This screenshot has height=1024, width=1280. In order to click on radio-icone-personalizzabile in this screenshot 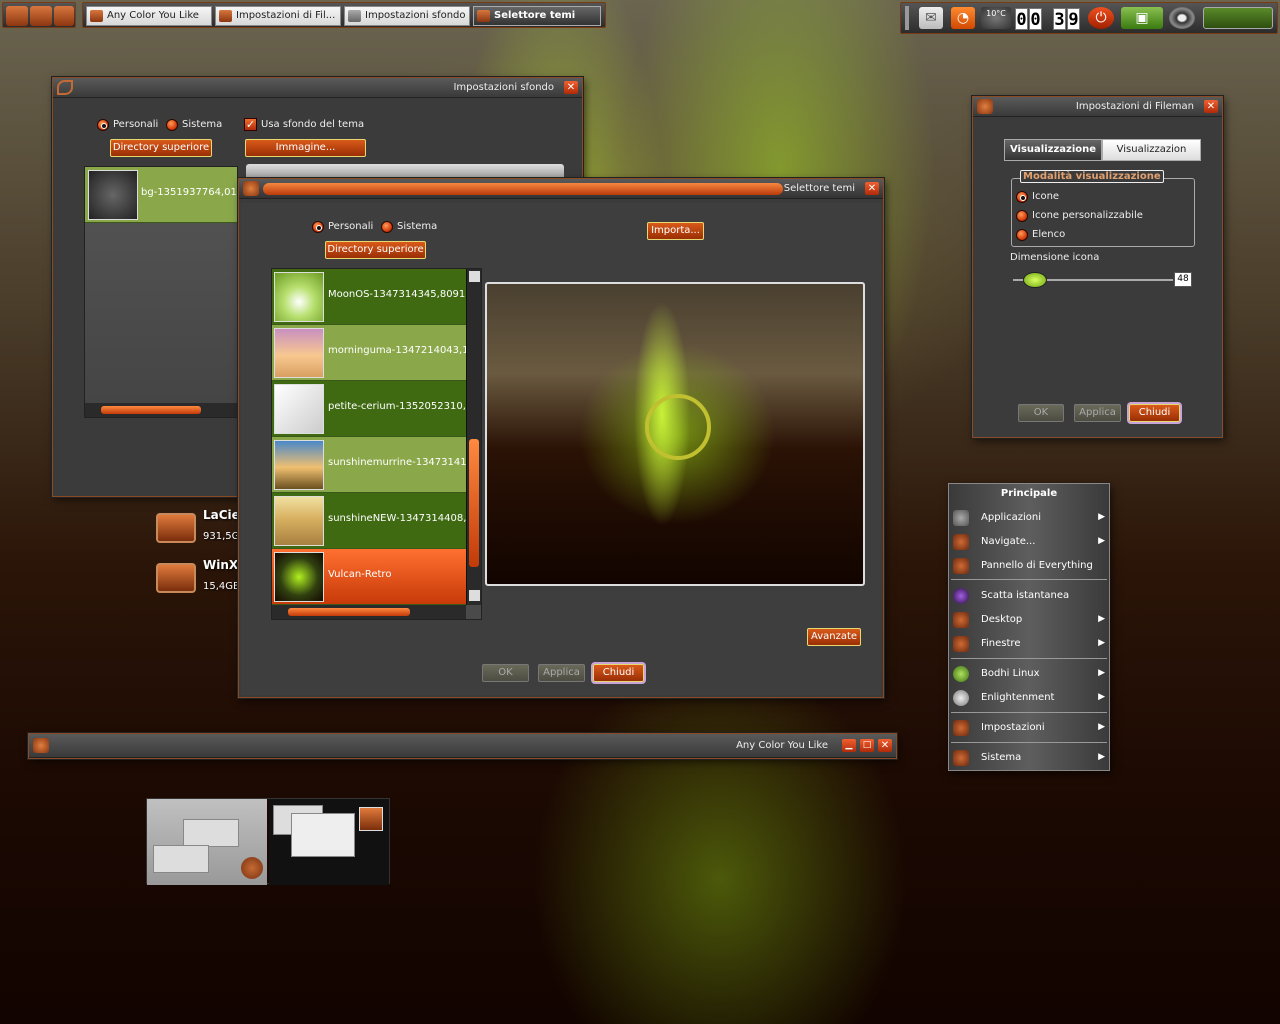, I will do `click(1022, 216)`.